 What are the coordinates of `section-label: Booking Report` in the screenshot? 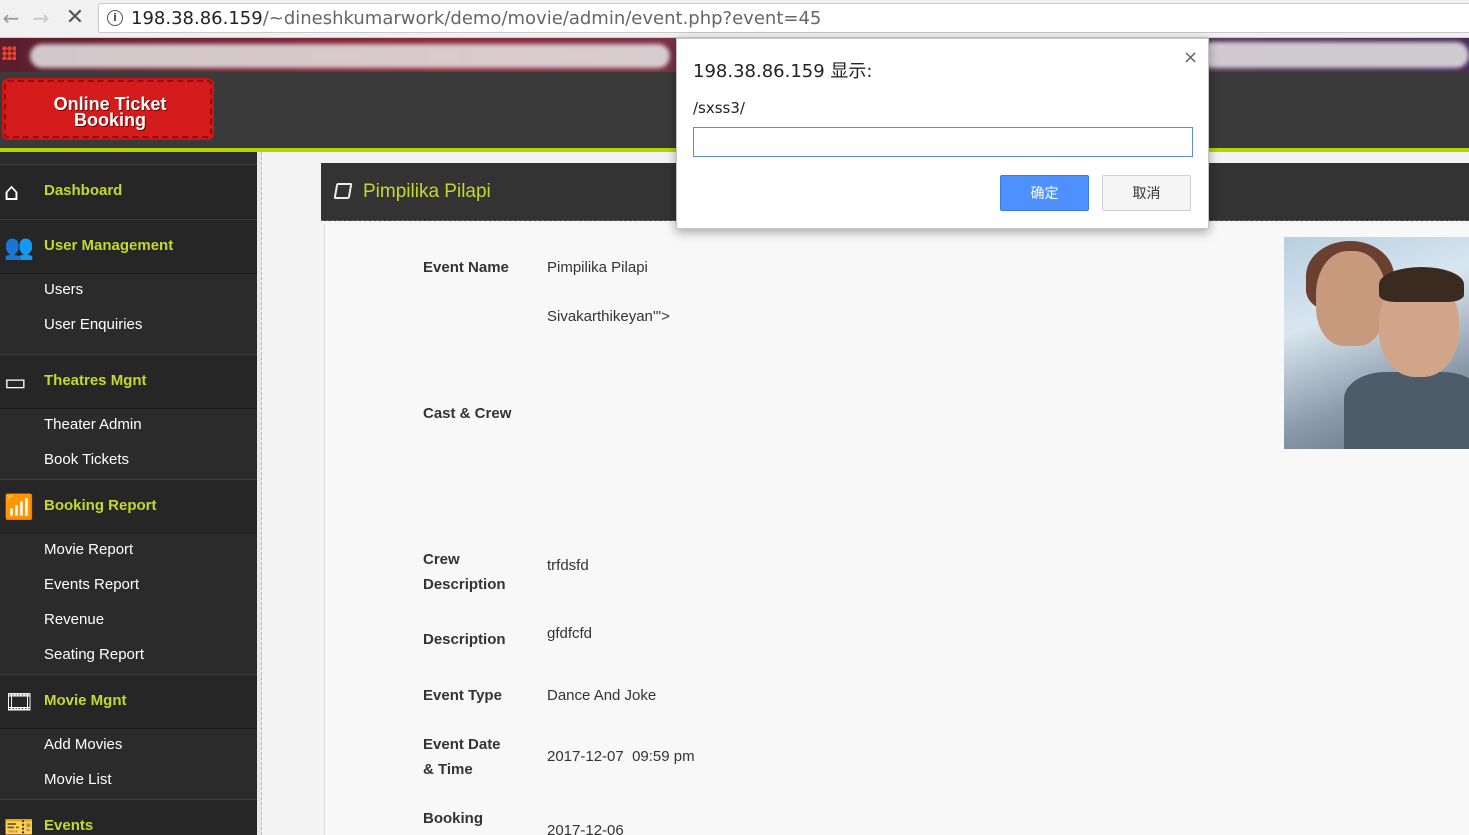 It's located at (100, 505).